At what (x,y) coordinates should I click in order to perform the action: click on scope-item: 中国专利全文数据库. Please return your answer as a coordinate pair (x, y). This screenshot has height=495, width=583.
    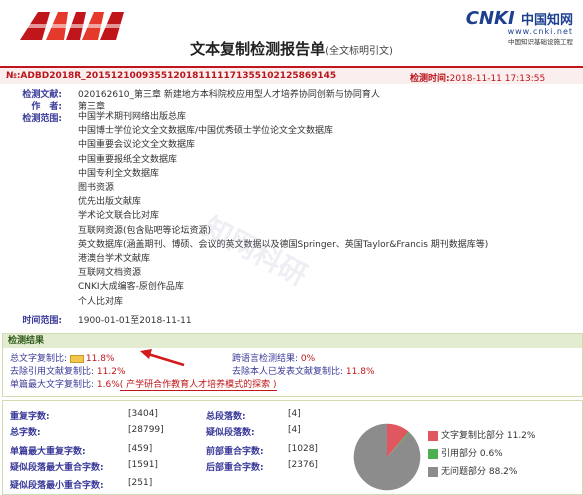
    Looking at the image, I should click on (119, 173).